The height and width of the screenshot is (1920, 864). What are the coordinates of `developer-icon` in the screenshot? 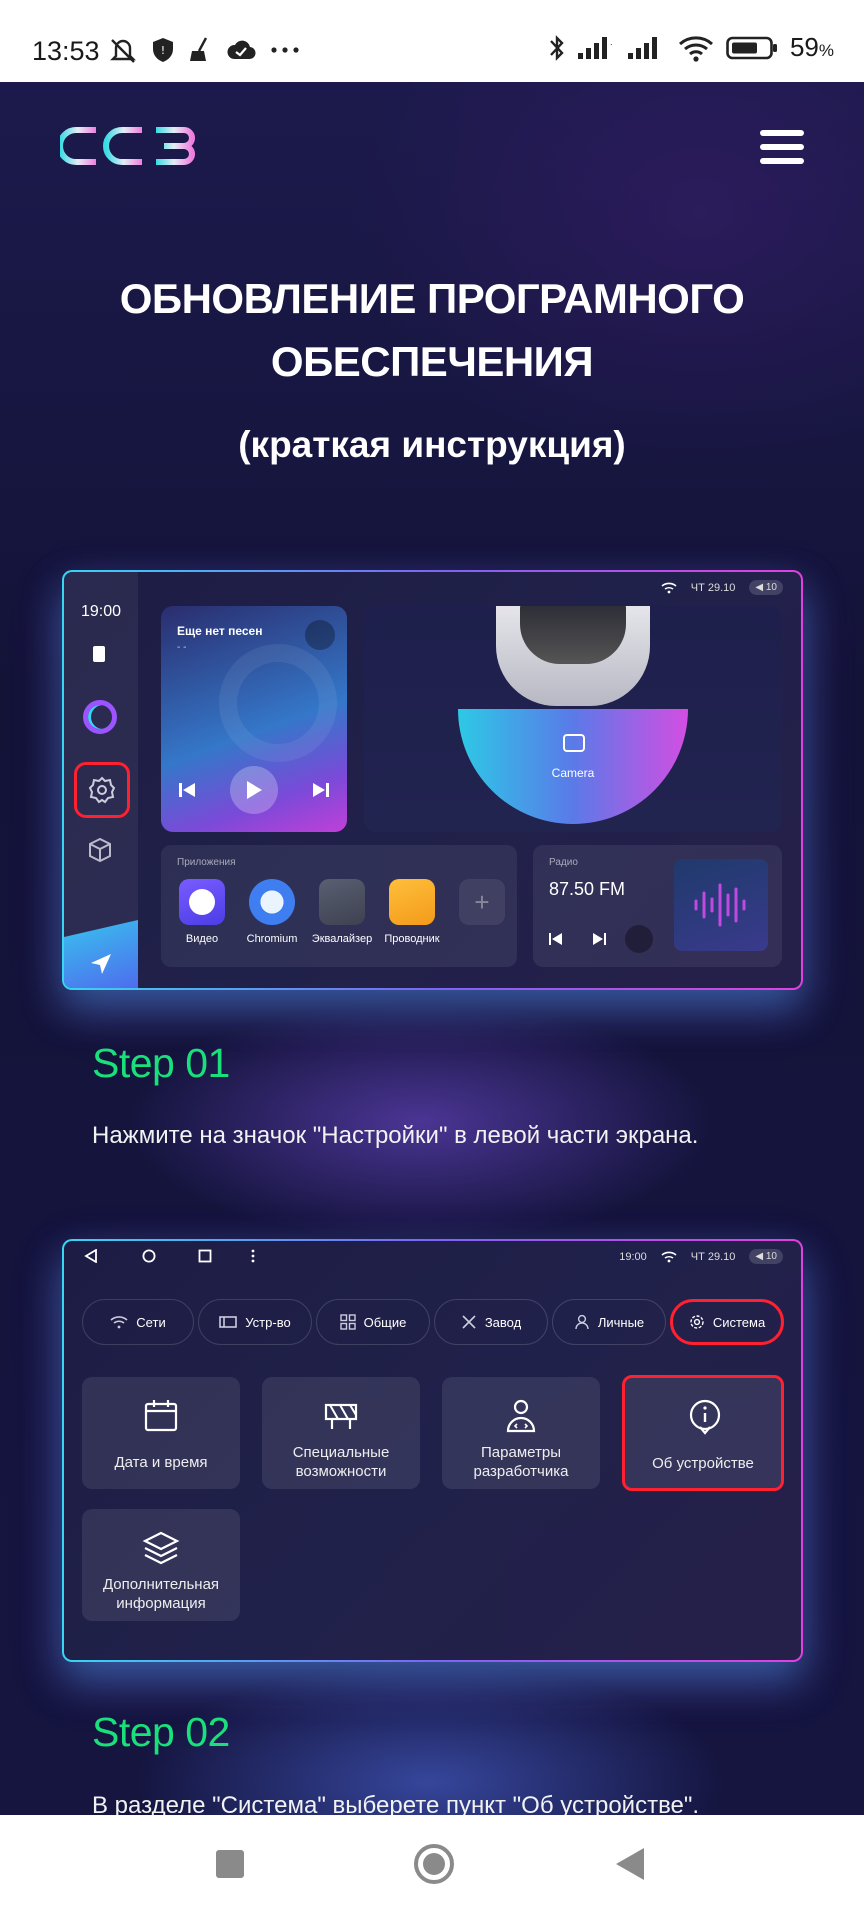 It's located at (521, 1416).